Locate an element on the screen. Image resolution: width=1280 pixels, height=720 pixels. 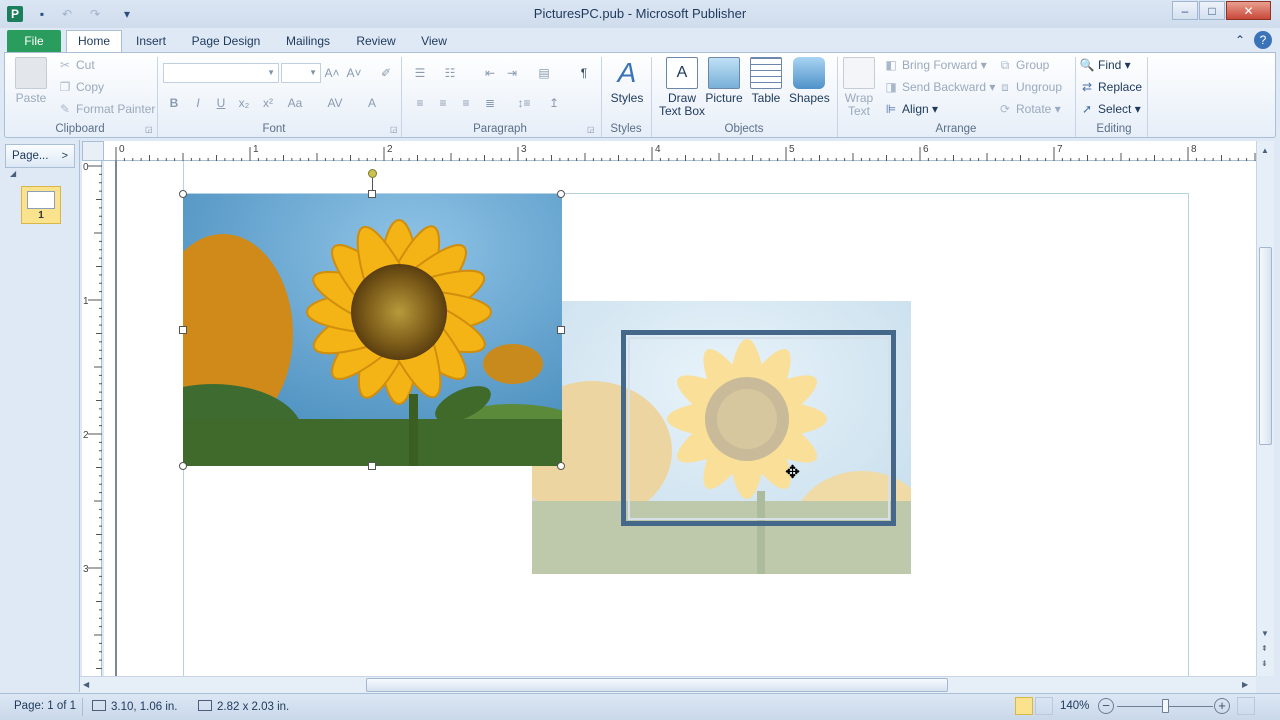
copy-button: ❐ Copy is located at coordinates (80, 87).